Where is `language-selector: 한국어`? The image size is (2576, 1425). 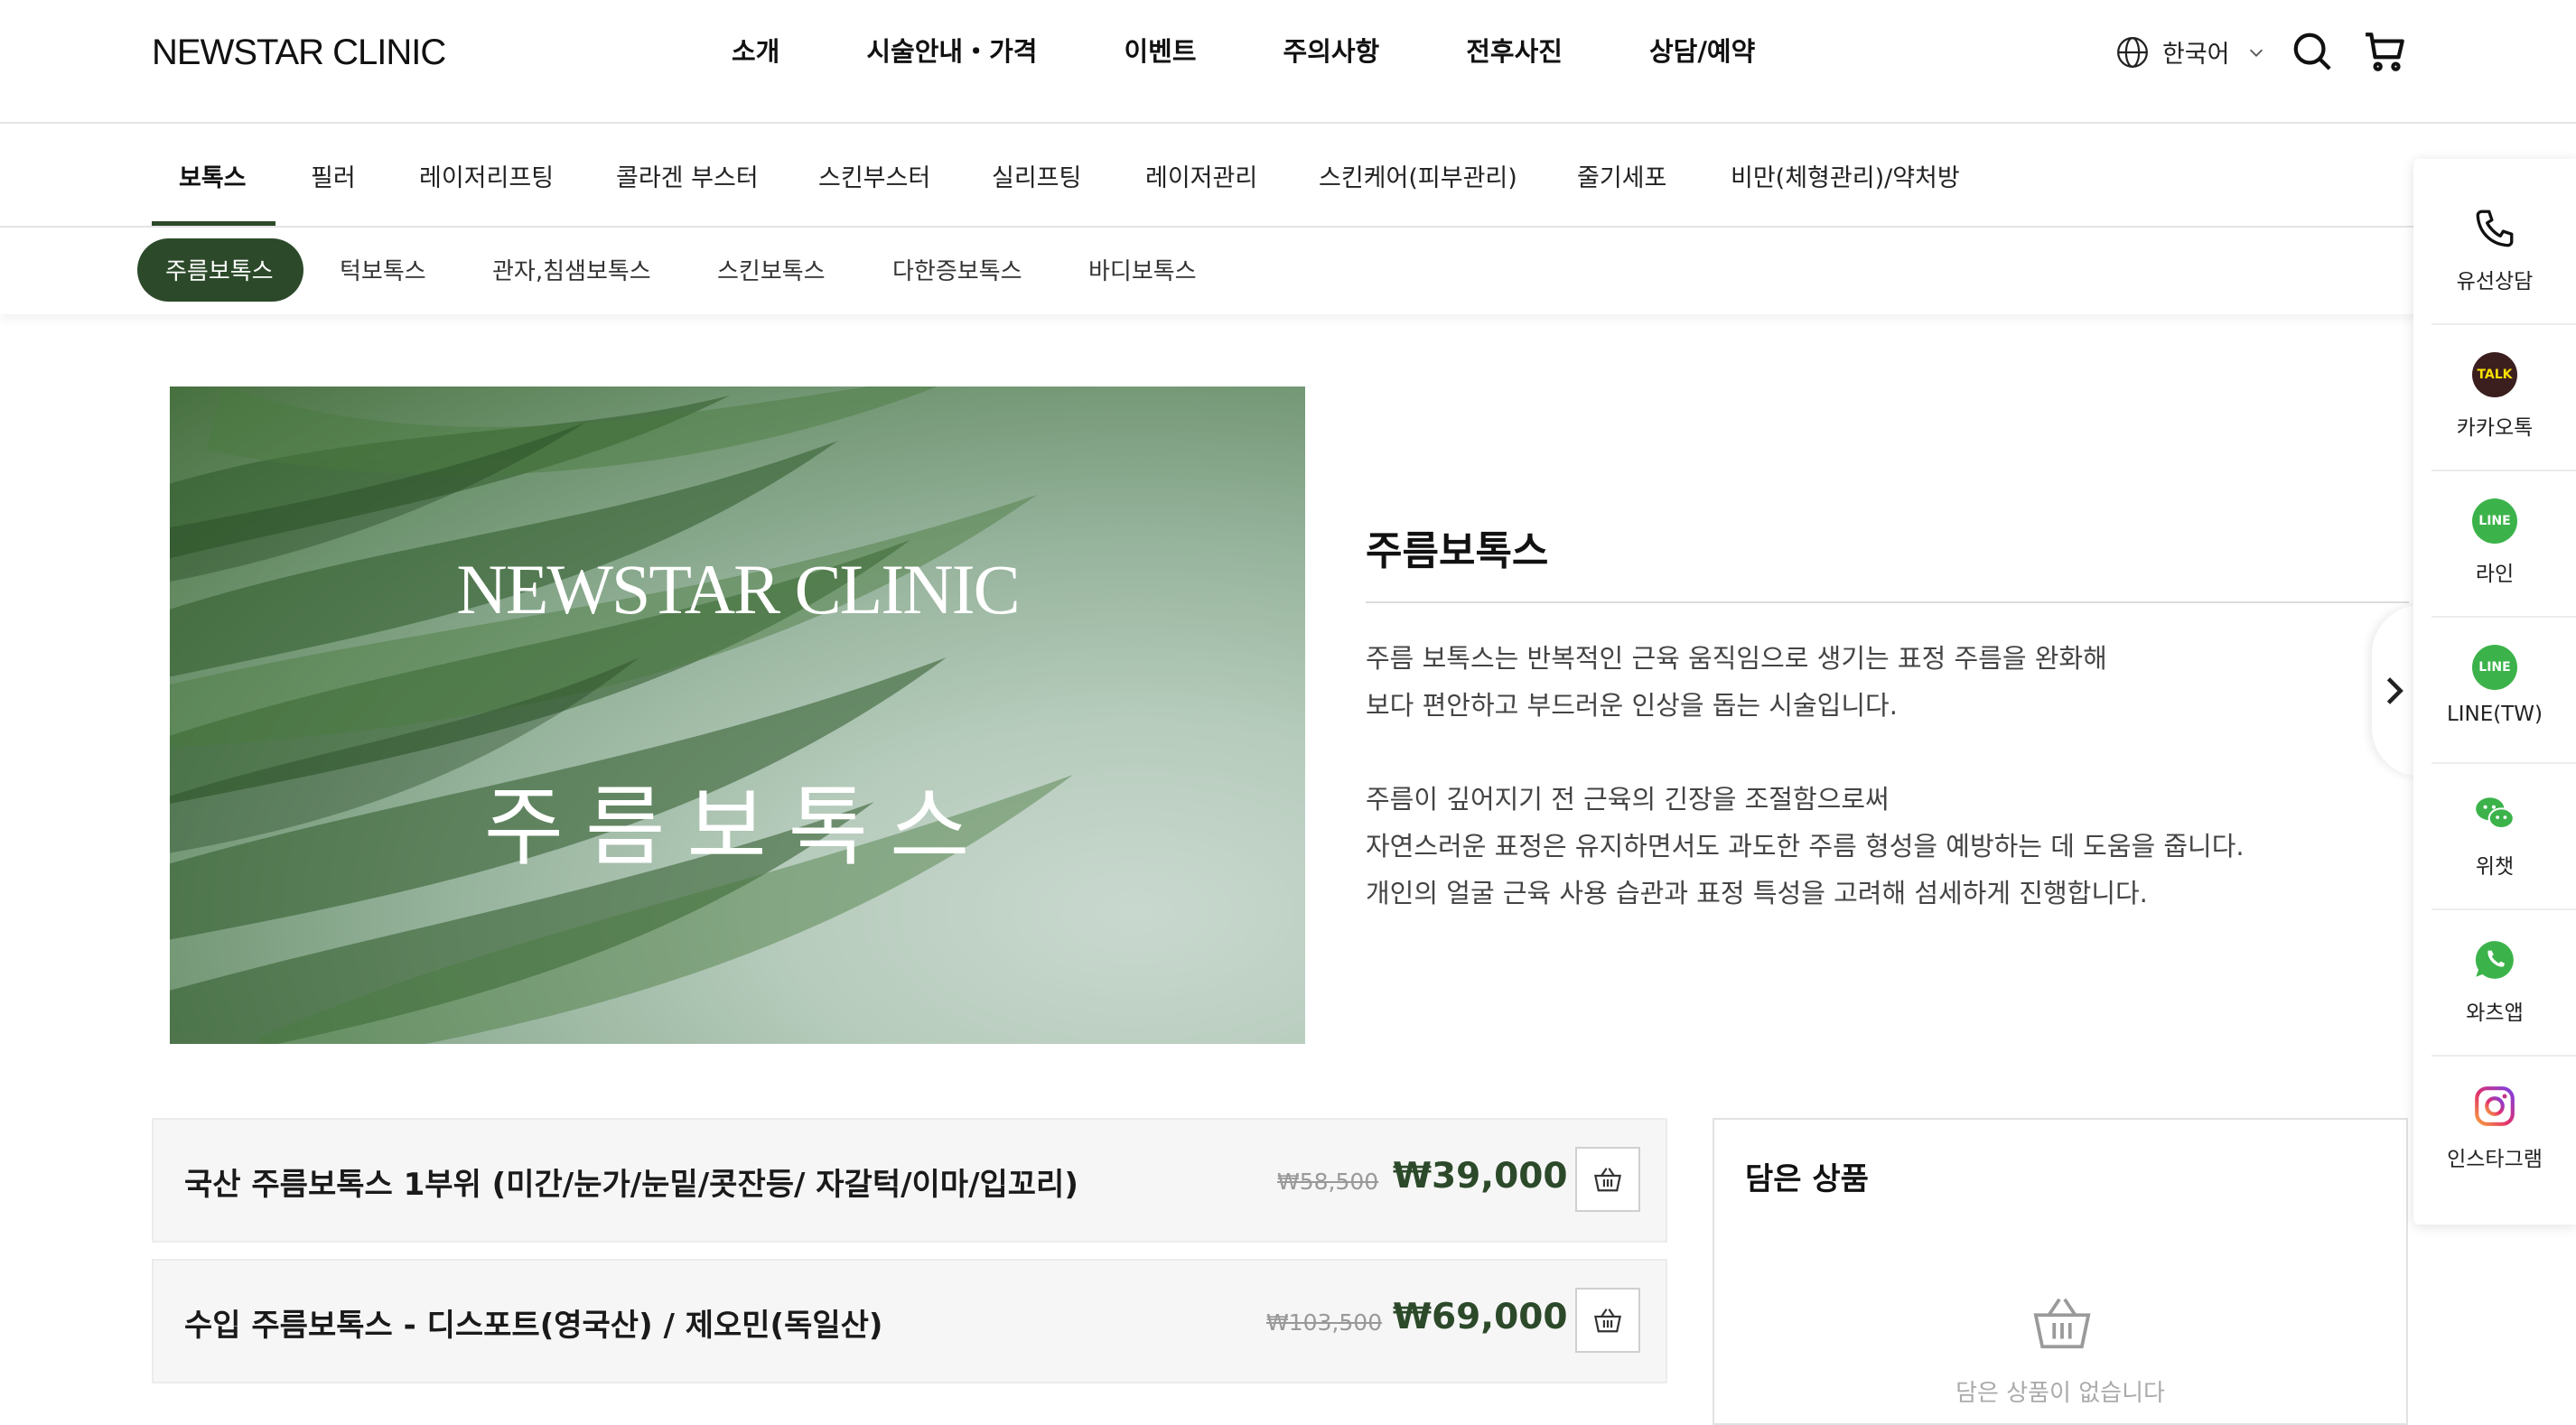 language-selector: 한국어 is located at coordinates (2191, 52).